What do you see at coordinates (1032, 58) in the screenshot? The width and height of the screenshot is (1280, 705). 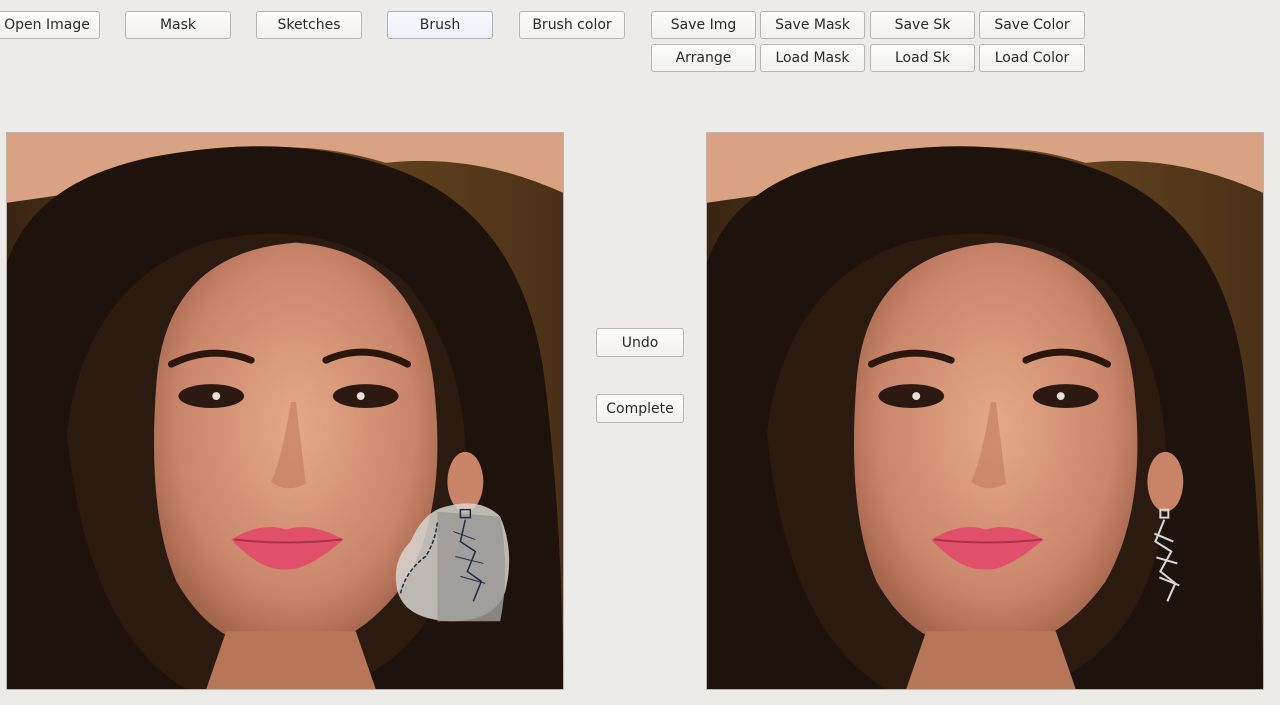 I see `load-color-button: Load Color` at bounding box center [1032, 58].